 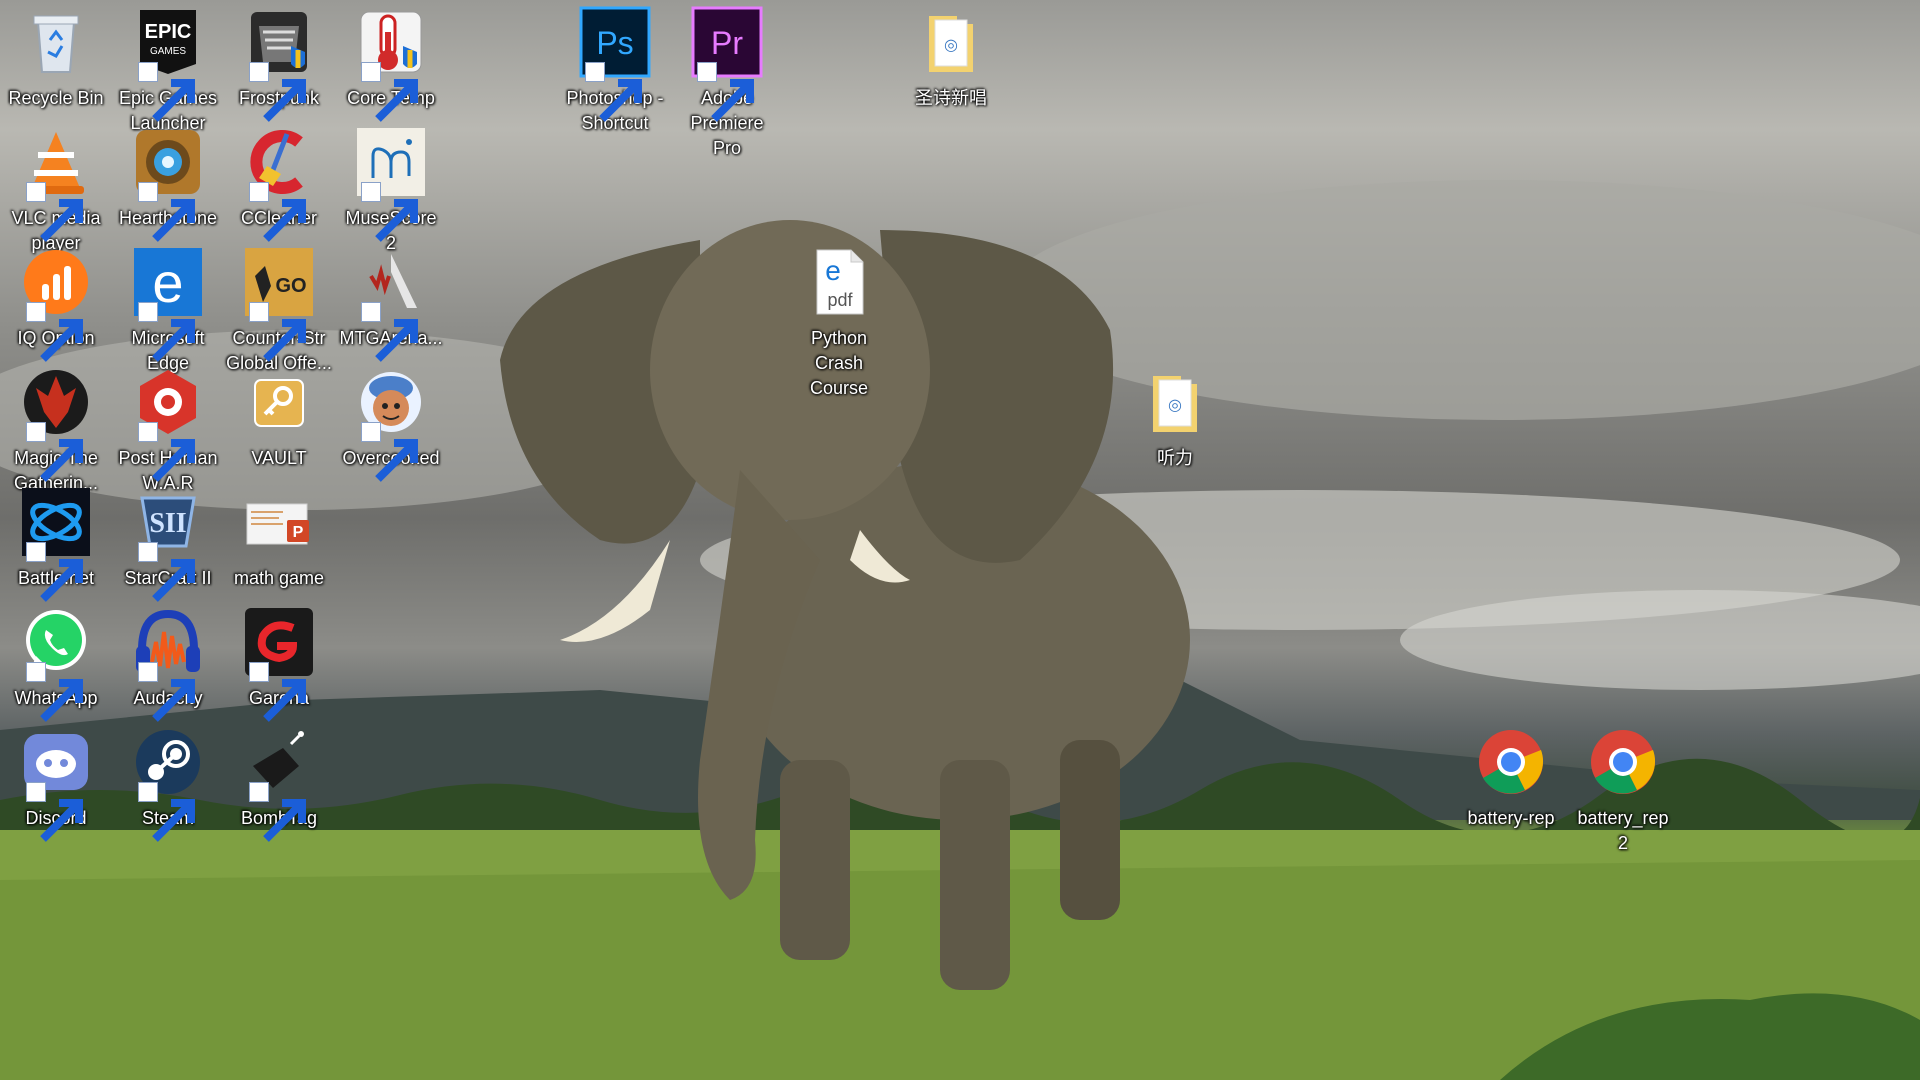 What do you see at coordinates (839, 363) in the screenshot?
I see `icon-label: Python Crash Course` at bounding box center [839, 363].